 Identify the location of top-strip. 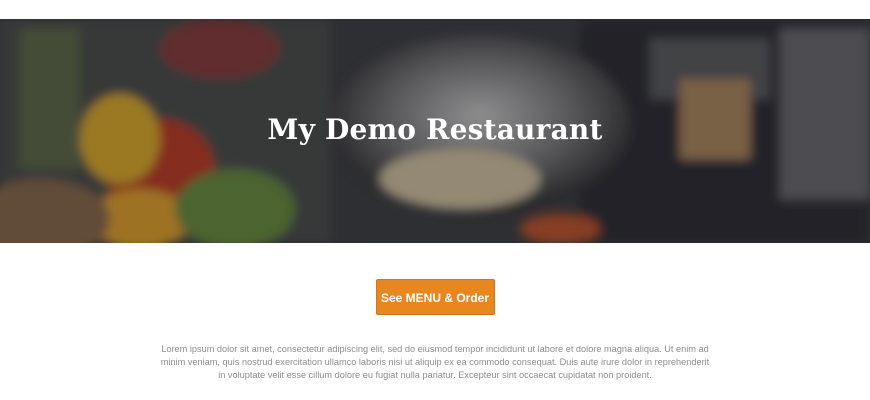
(435, 9).